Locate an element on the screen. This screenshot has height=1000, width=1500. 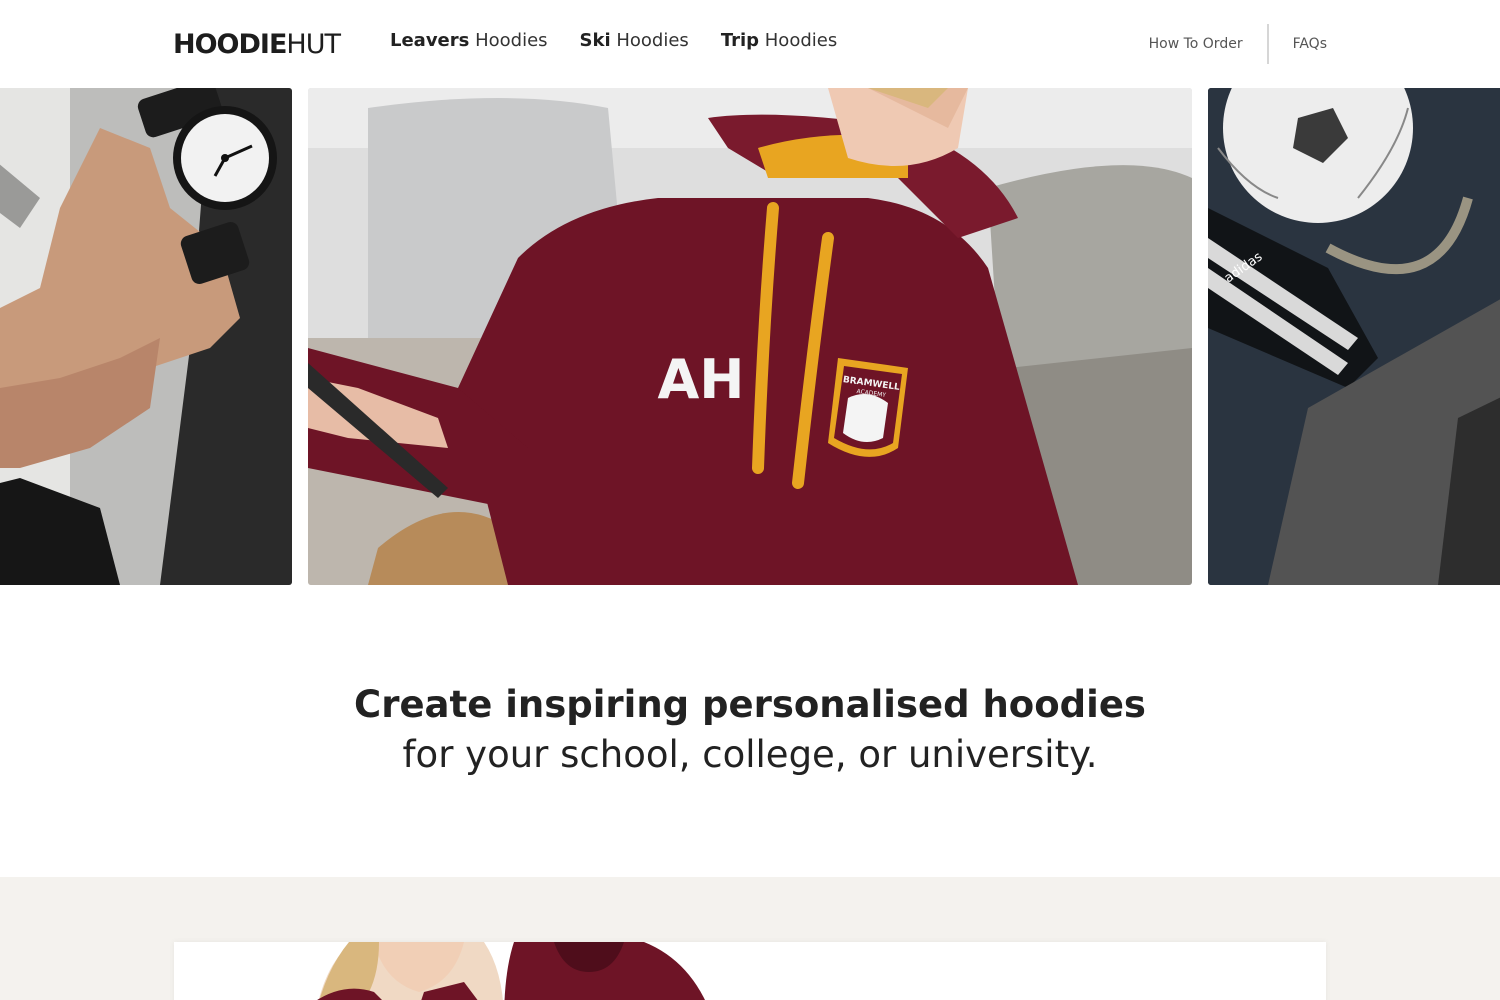
watch-photo is located at coordinates (146, 336).